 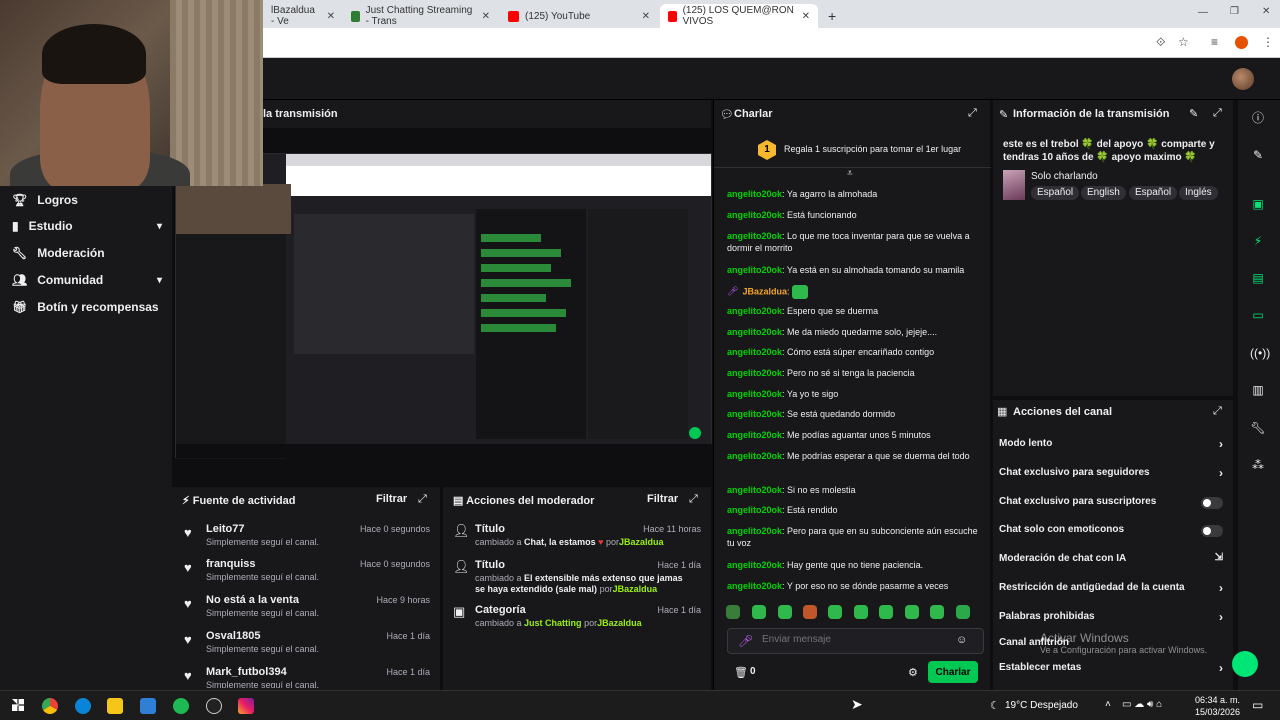 I want to click on new-tab-button: +, so click(x=830, y=16).